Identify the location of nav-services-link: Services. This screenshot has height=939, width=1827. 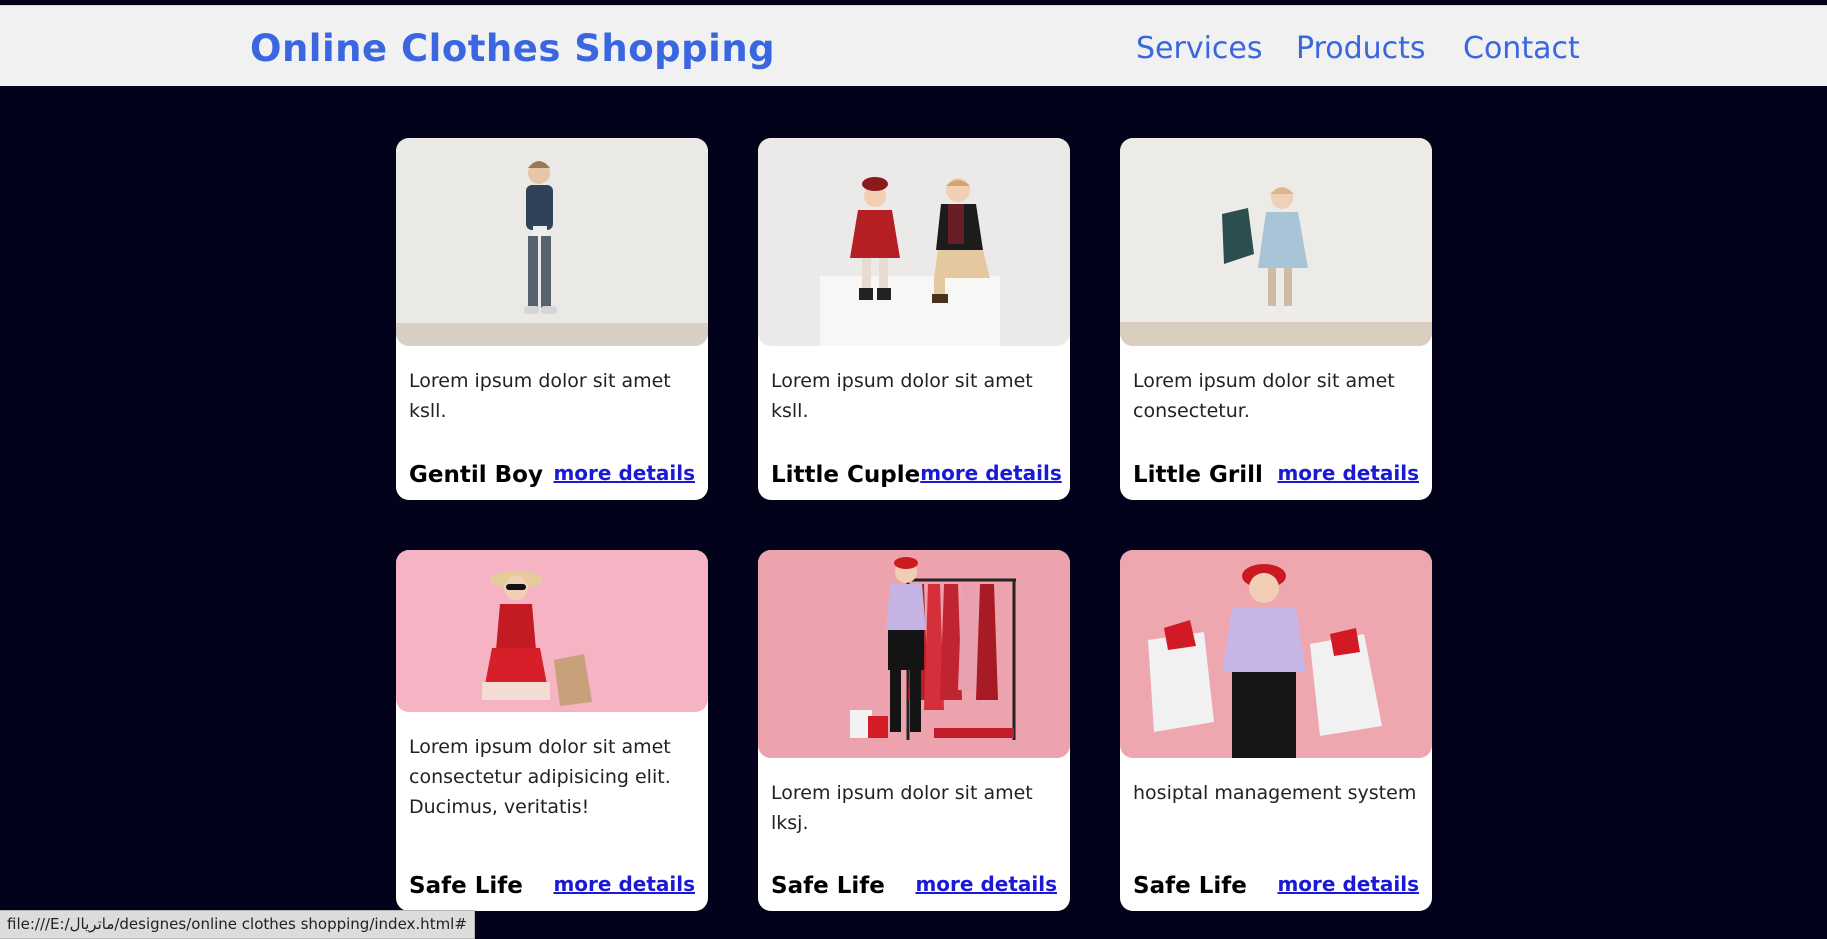
(1199, 48).